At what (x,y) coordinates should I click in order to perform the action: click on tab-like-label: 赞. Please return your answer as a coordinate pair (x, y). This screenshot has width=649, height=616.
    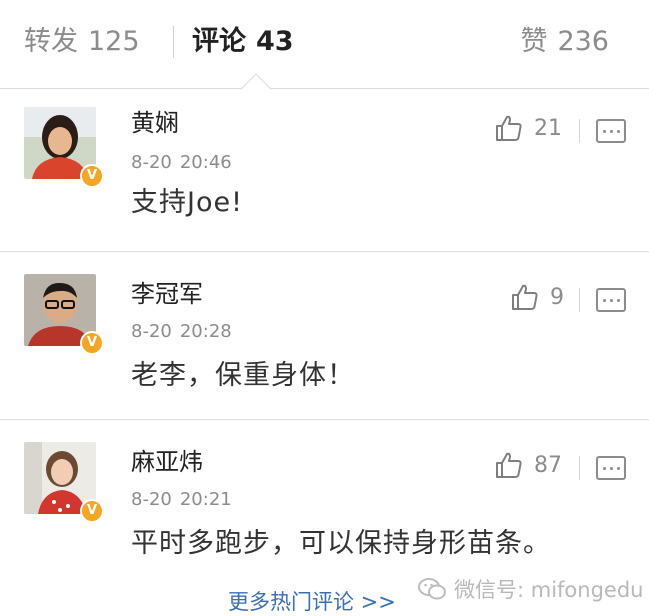
    Looking at the image, I should click on (534, 41).